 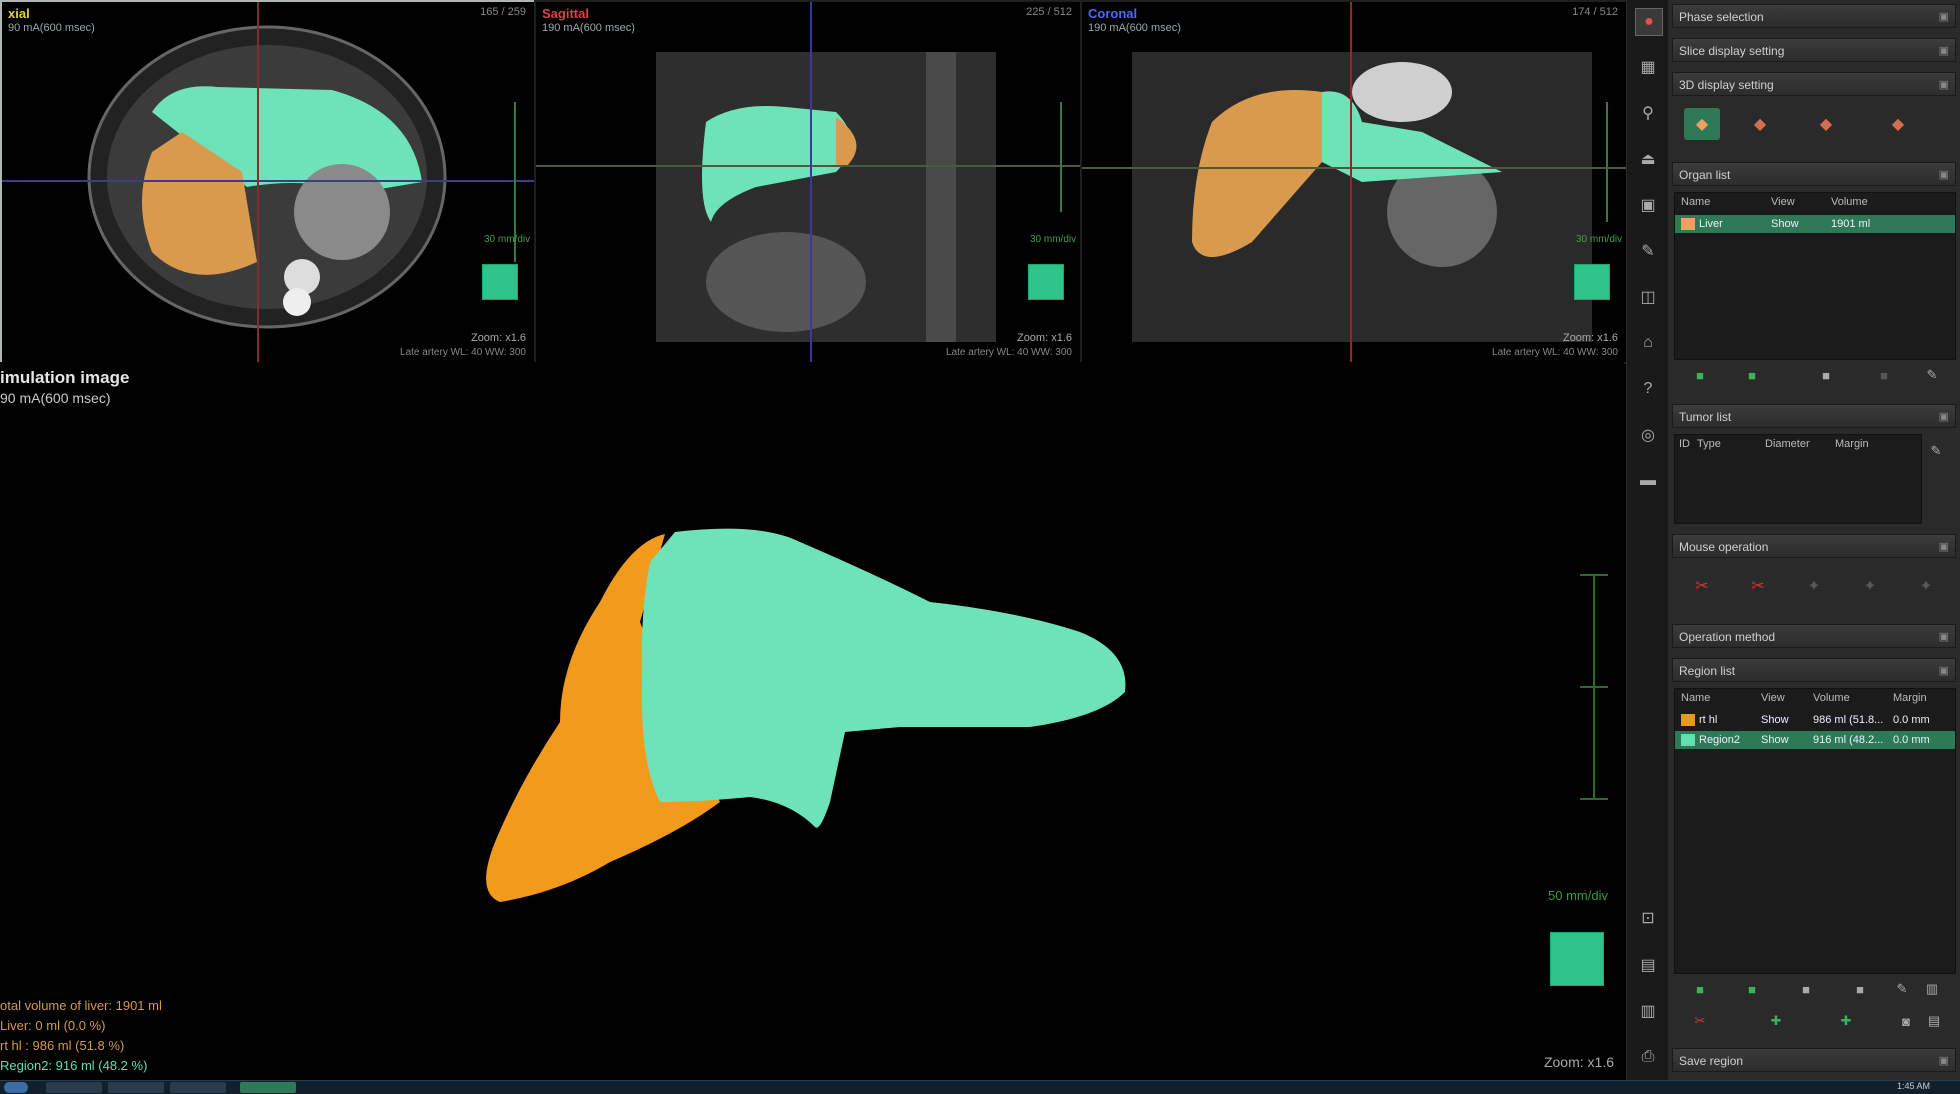 What do you see at coordinates (1814, 174) in the screenshot?
I see `organ-list-header: Organ list ▣` at bounding box center [1814, 174].